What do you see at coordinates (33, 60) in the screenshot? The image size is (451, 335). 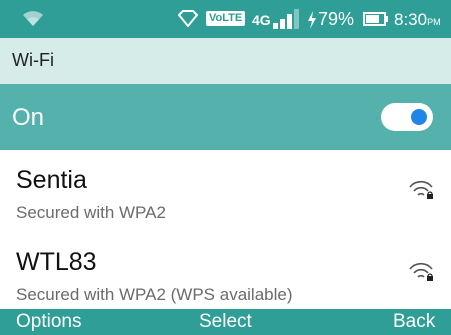 I see `page-title: Wi-Fi` at bounding box center [33, 60].